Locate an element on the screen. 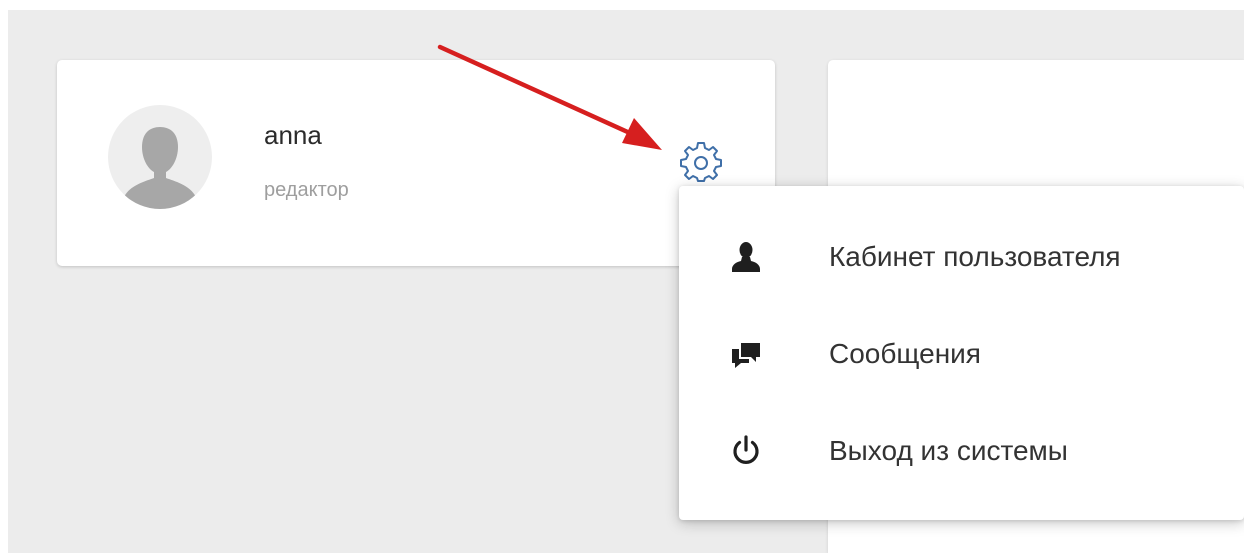 Image resolution: width=1244 pixels, height=553 pixels. menu-item-user-cabinet: Кабинет пользователя is located at coordinates (961, 257).